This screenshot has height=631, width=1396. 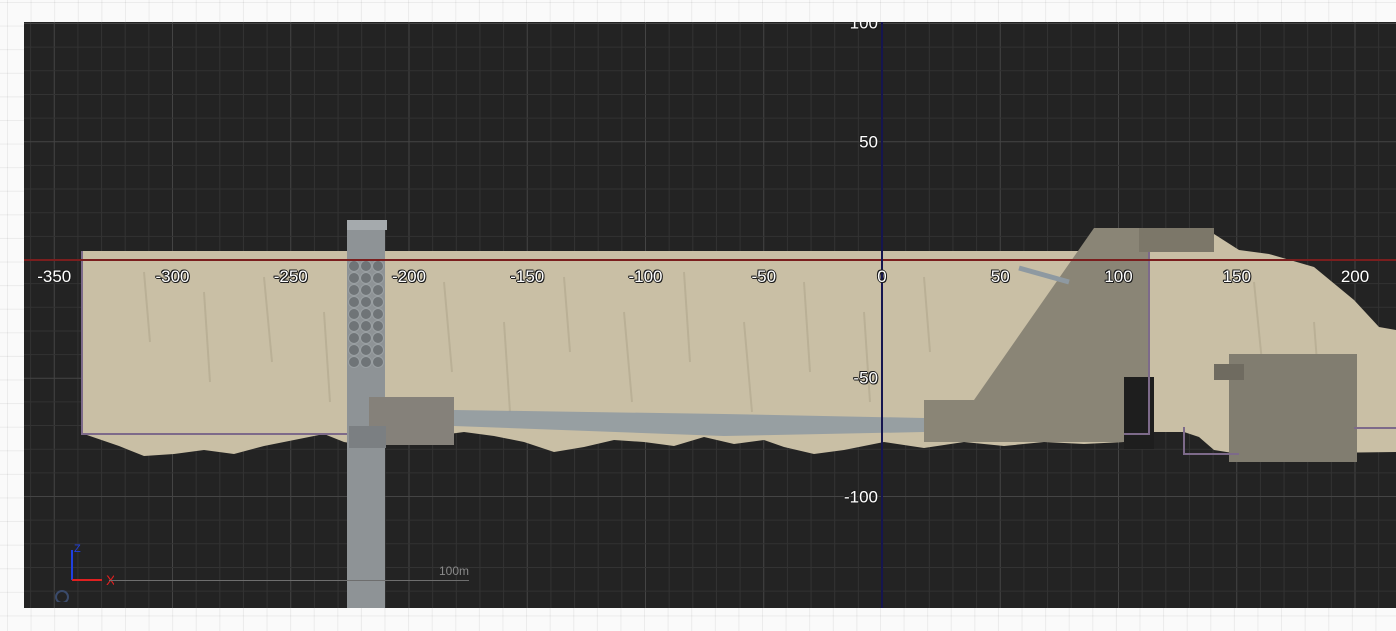 What do you see at coordinates (1236, 276) in the screenshot?
I see `x-tick-label: 150` at bounding box center [1236, 276].